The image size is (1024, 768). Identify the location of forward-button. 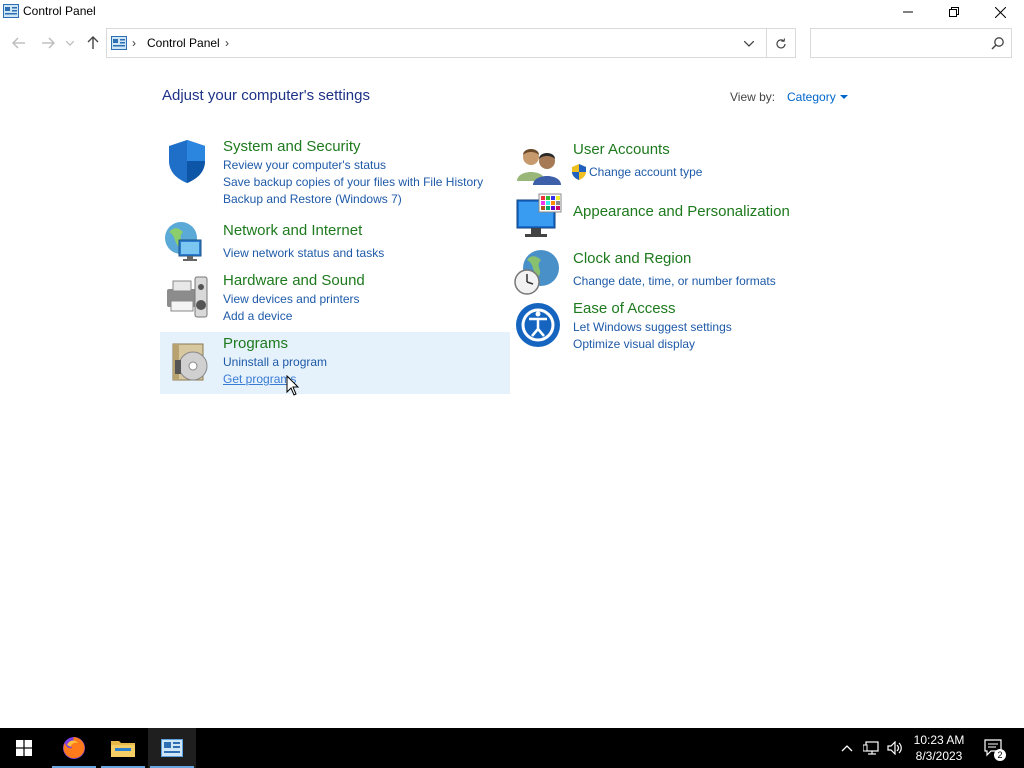
(48, 43).